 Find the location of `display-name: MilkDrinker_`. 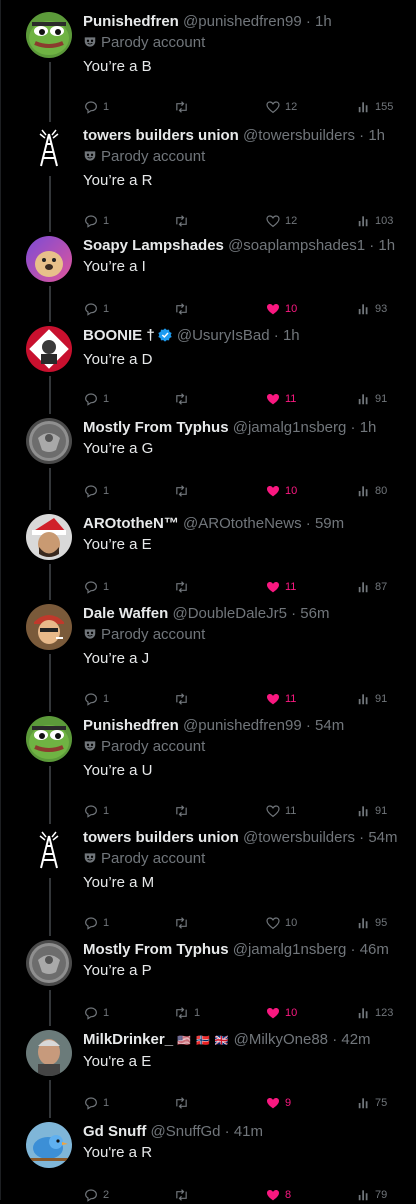

display-name: MilkDrinker_ is located at coordinates (128, 1039).